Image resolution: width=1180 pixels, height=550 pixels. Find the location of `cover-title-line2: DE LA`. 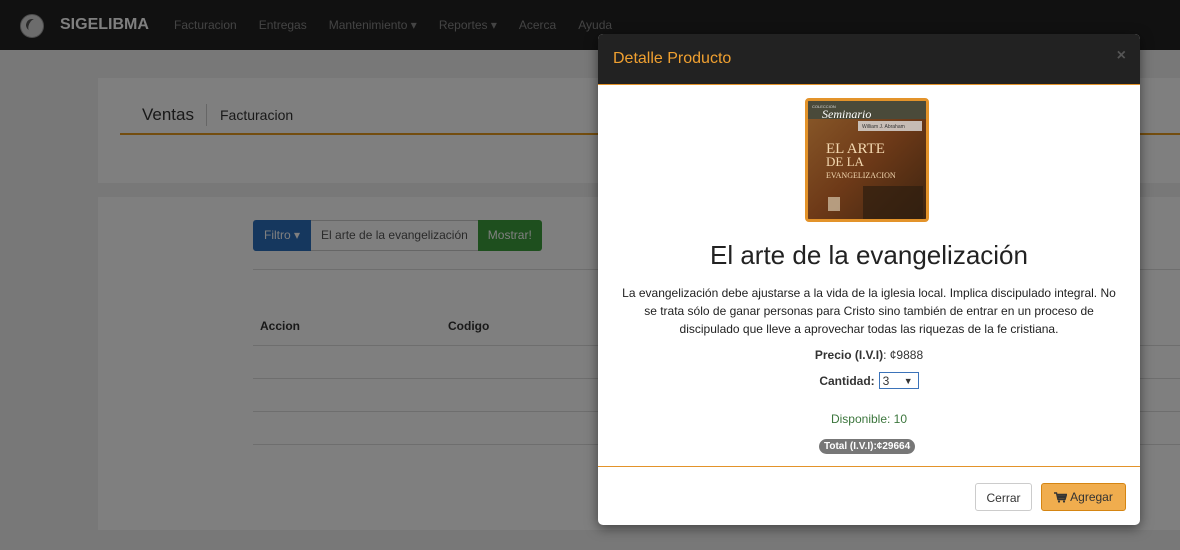

cover-title-line2: DE LA is located at coordinates (845, 161).